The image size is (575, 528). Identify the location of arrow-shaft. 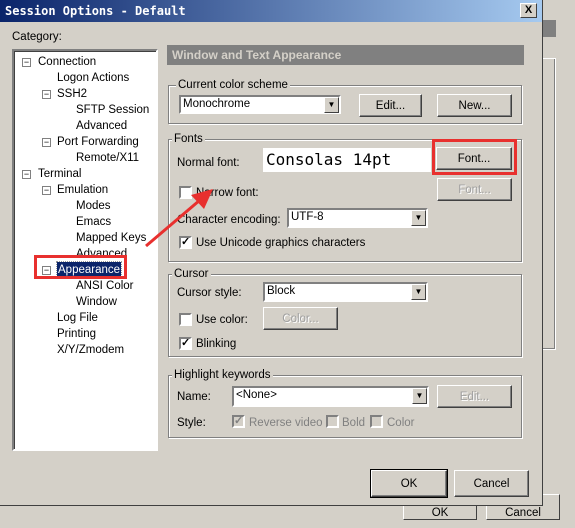
(173, 223).